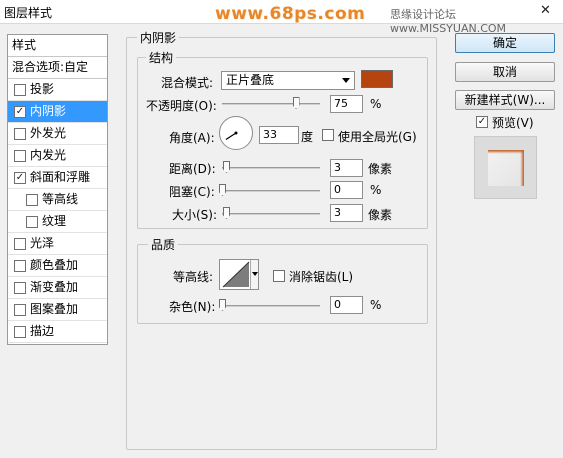  I want to click on styles-header: 样式, so click(57, 46).